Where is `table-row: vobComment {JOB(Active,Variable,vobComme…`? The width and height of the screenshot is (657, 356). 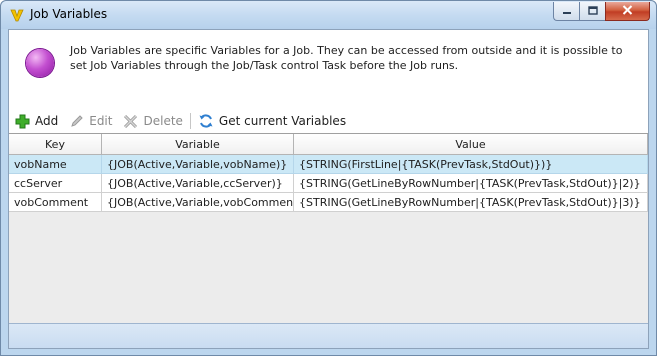
table-row: vobComment {JOB(Active,Variable,vobComme… is located at coordinates (328, 202).